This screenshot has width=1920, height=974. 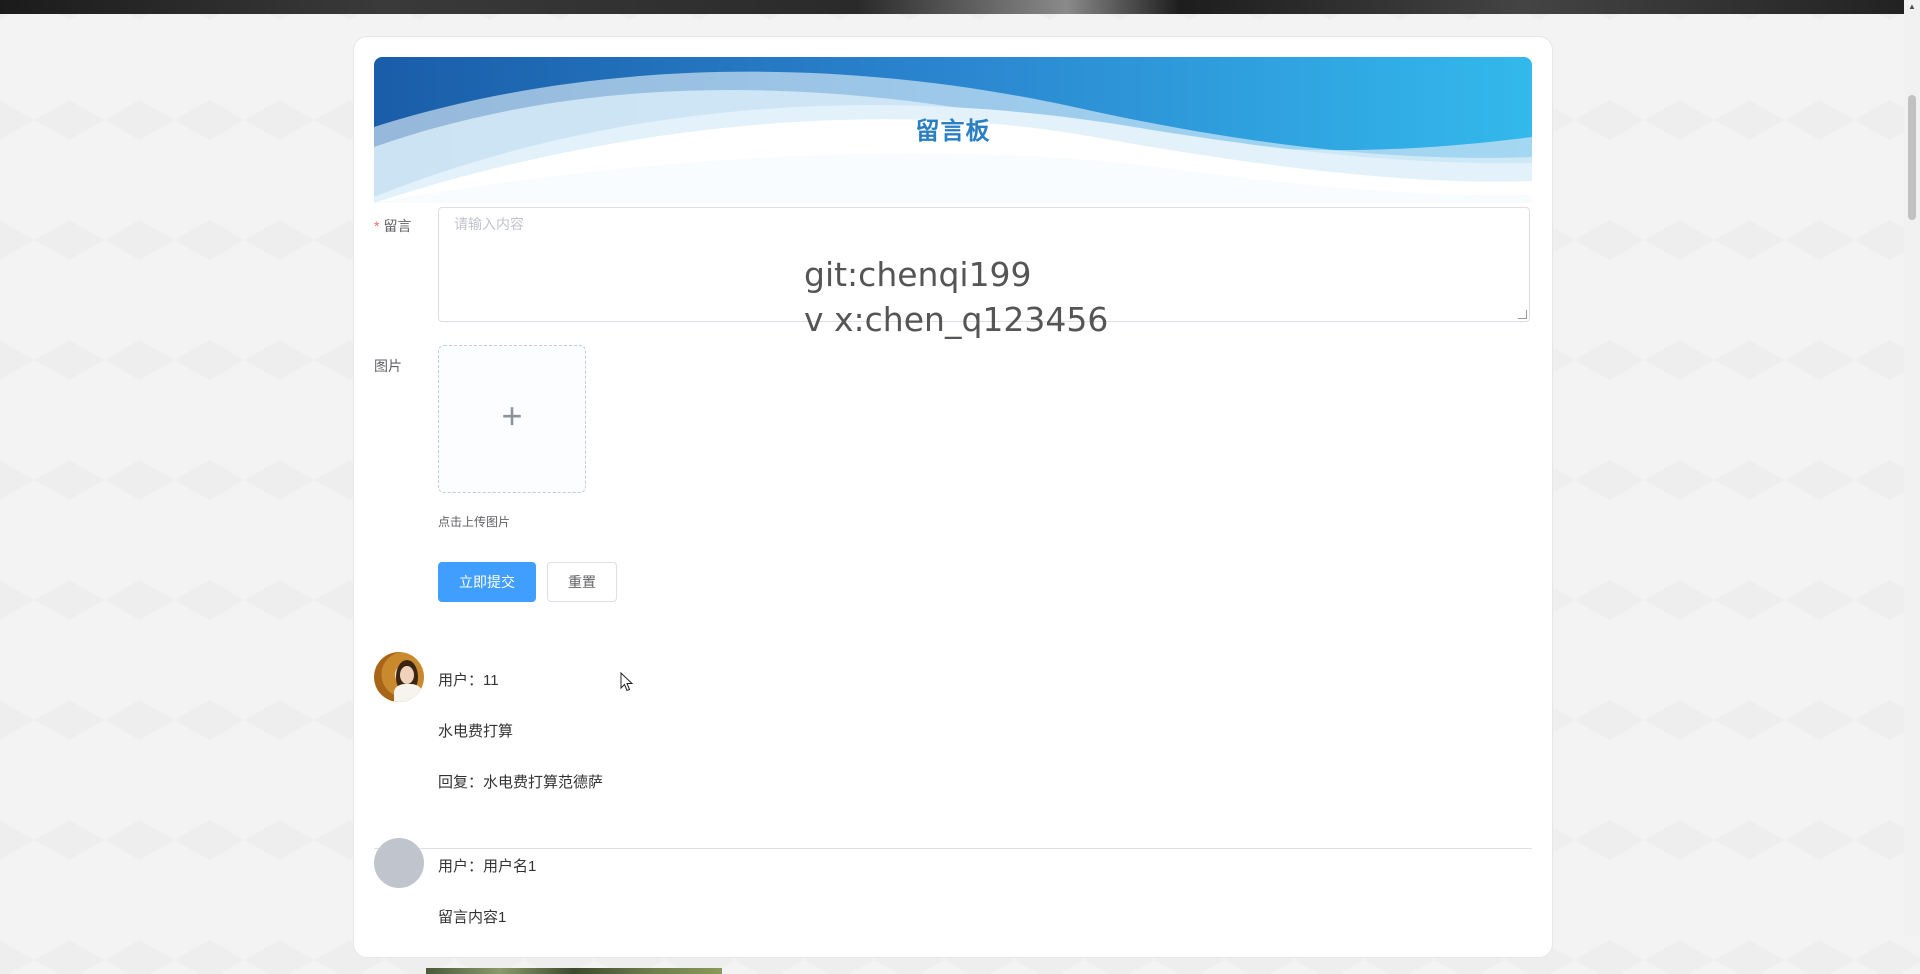 I want to click on message-label: * 留言, so click(x=392, y=226).